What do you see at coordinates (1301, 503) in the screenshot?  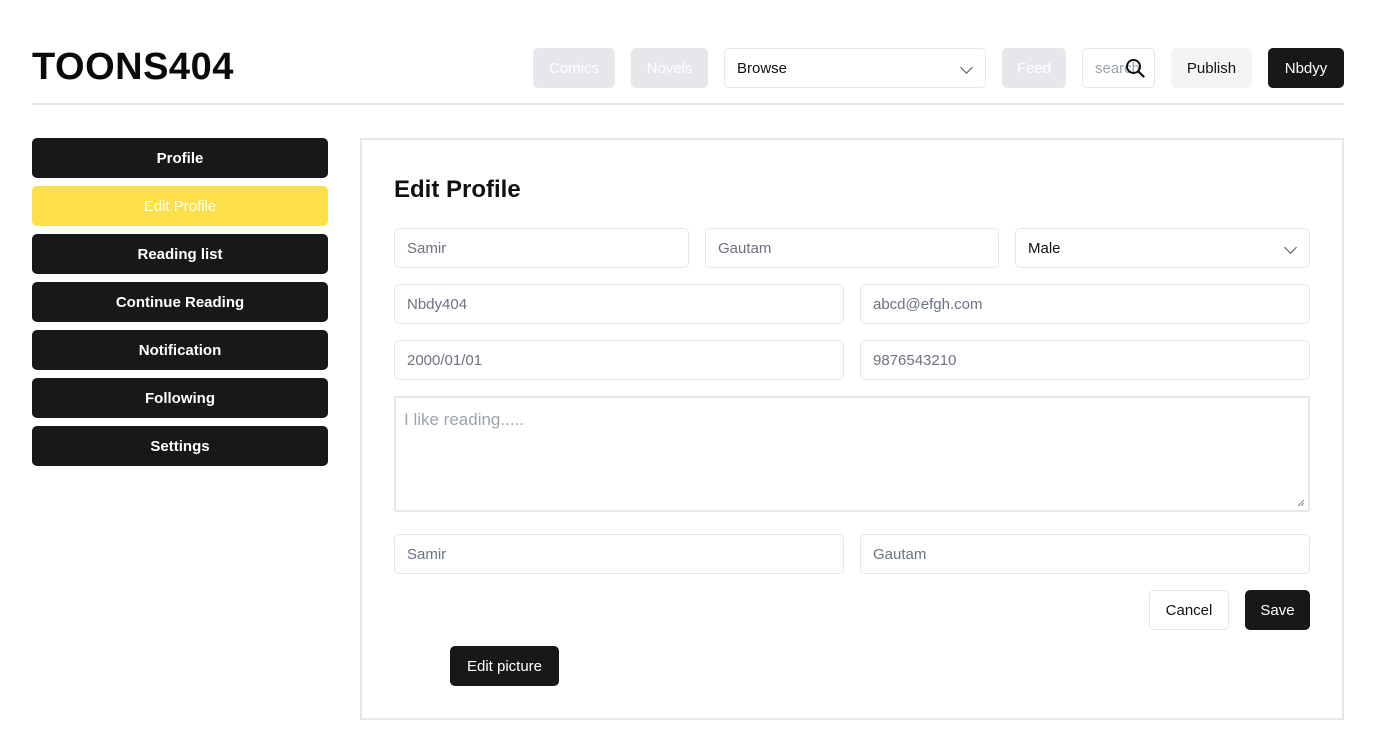 I see `resize-handle-icon` at bounding box center [1301, 503].